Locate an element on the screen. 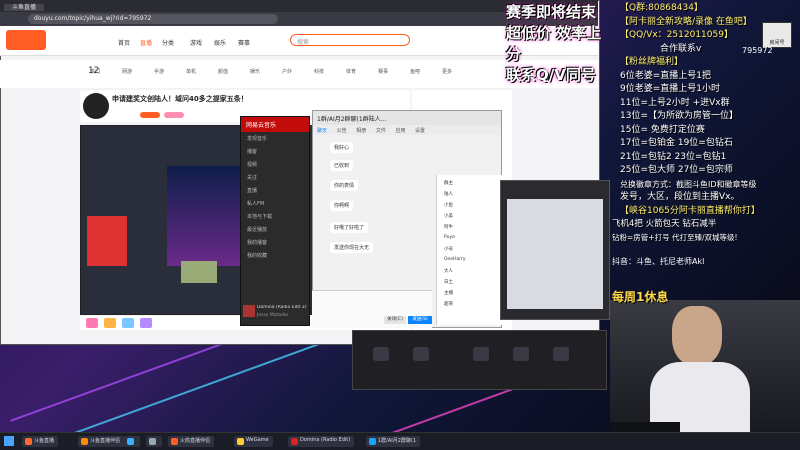  promo-line: 赛季即将结束 is located at coordinates (551, 12).